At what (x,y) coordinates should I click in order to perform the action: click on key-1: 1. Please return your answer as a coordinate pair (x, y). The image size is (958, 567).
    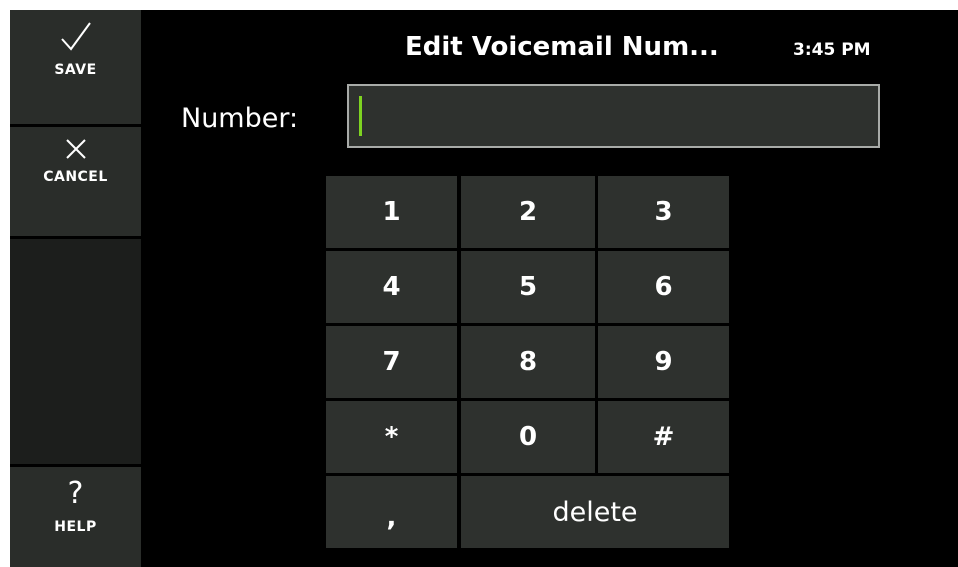
    Looking at the image, I should click on (391, 212).